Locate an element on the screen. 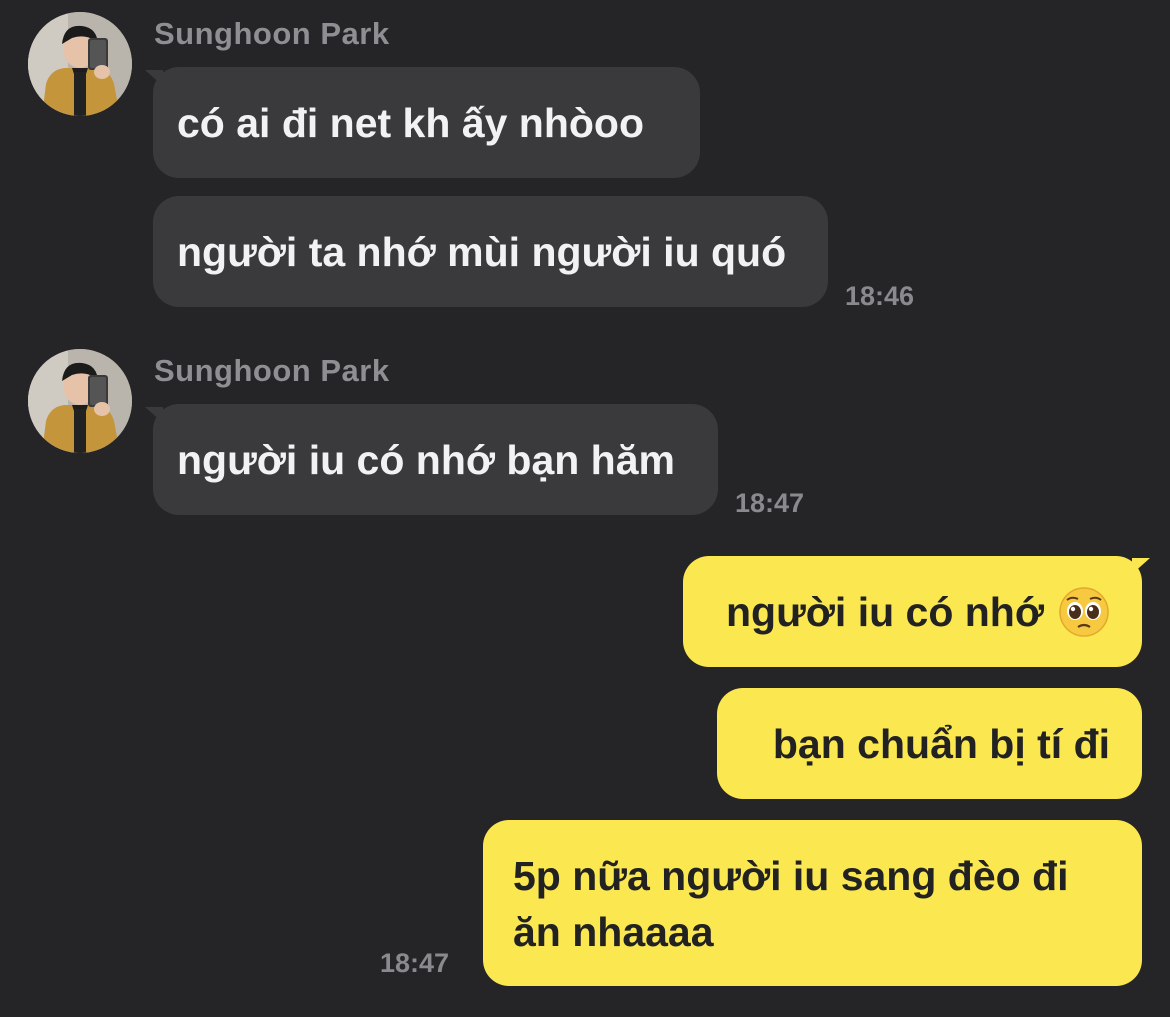 This screenshot has height=1017, width=1170. outgoing-message-bubble: 5p nữa người iu sang đèo đi ăn nhaaaa is located at coordinates (812, 903).